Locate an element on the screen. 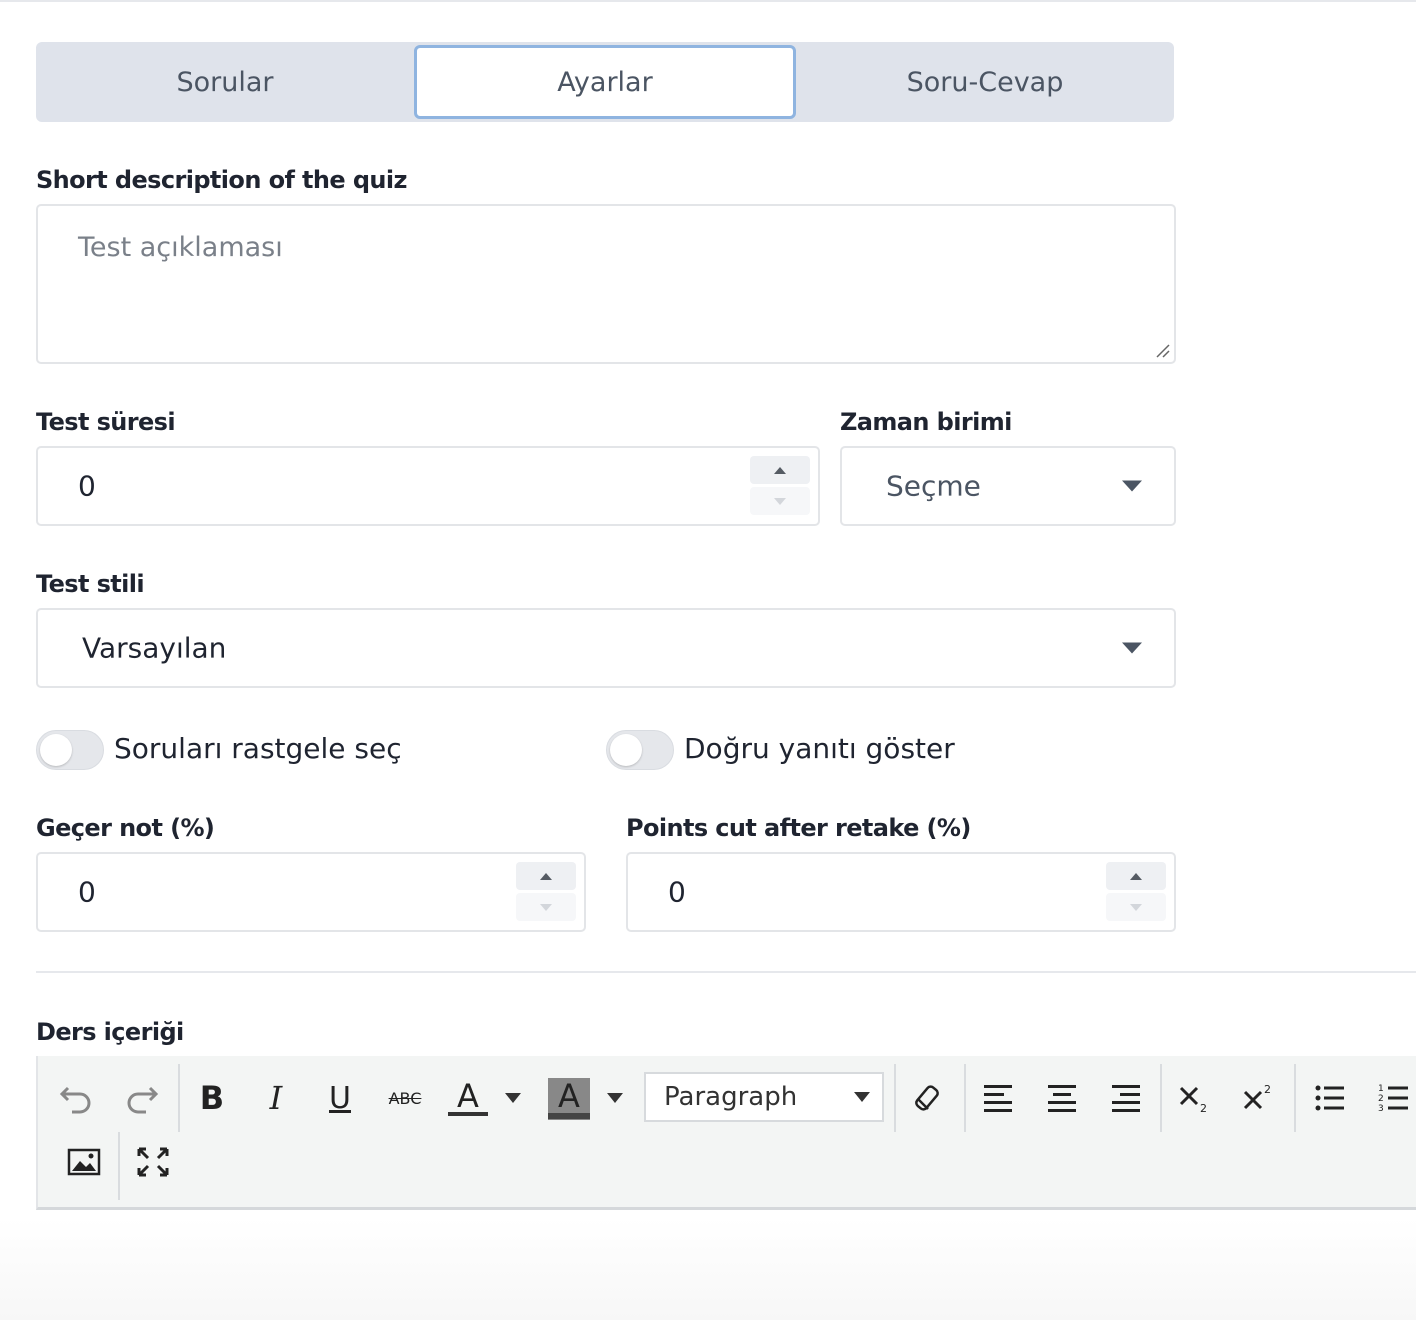 This screenshot has width=1416, height=1320. retake-cut-value: 0 is located at coordinates (677, 892).